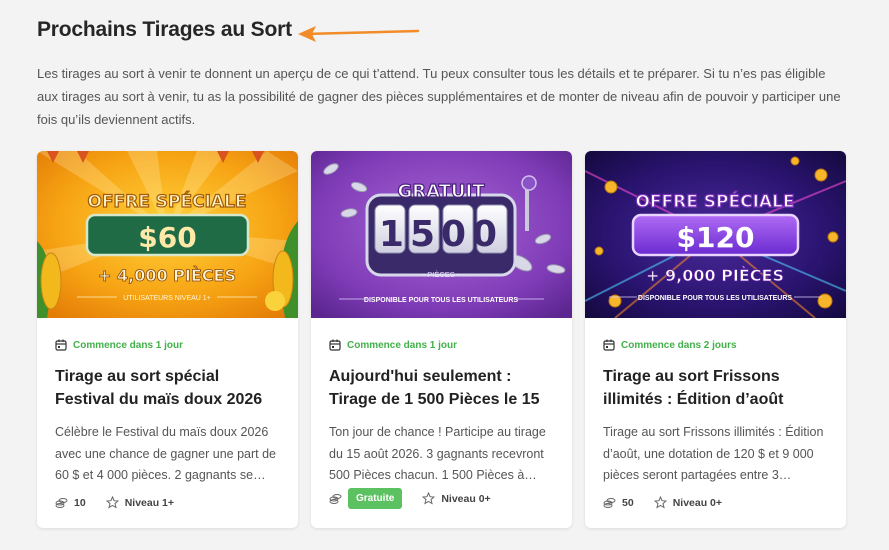 This screenshot has height=550, width=889. I want to click on banner-amount: $60, so click(167, 237).